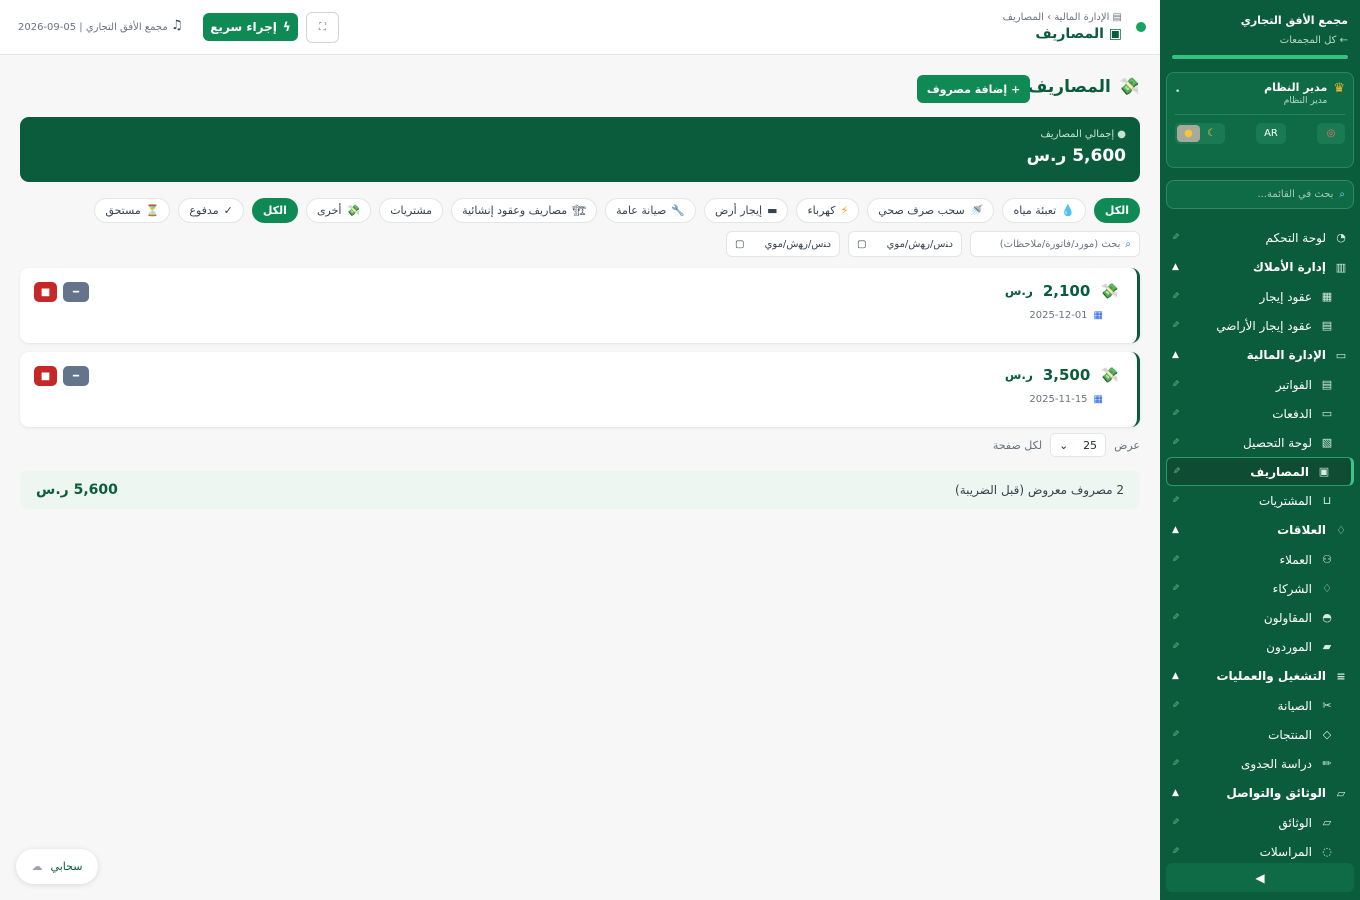  Describe the element at coordinates (651, 210) in the screenshot. I see `filter-general-maintenance: 🔧 صيانة عامة` at that location.